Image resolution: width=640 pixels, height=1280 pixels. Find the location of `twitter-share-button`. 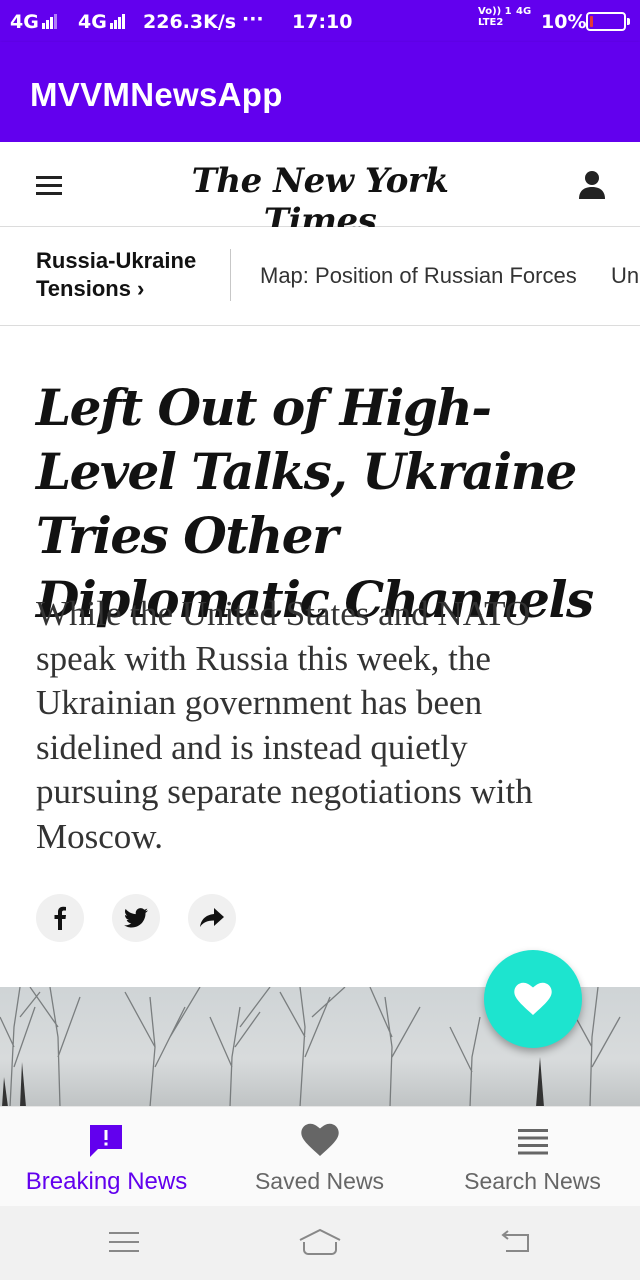

twitter-share-button is located at coordinates (136, 918).